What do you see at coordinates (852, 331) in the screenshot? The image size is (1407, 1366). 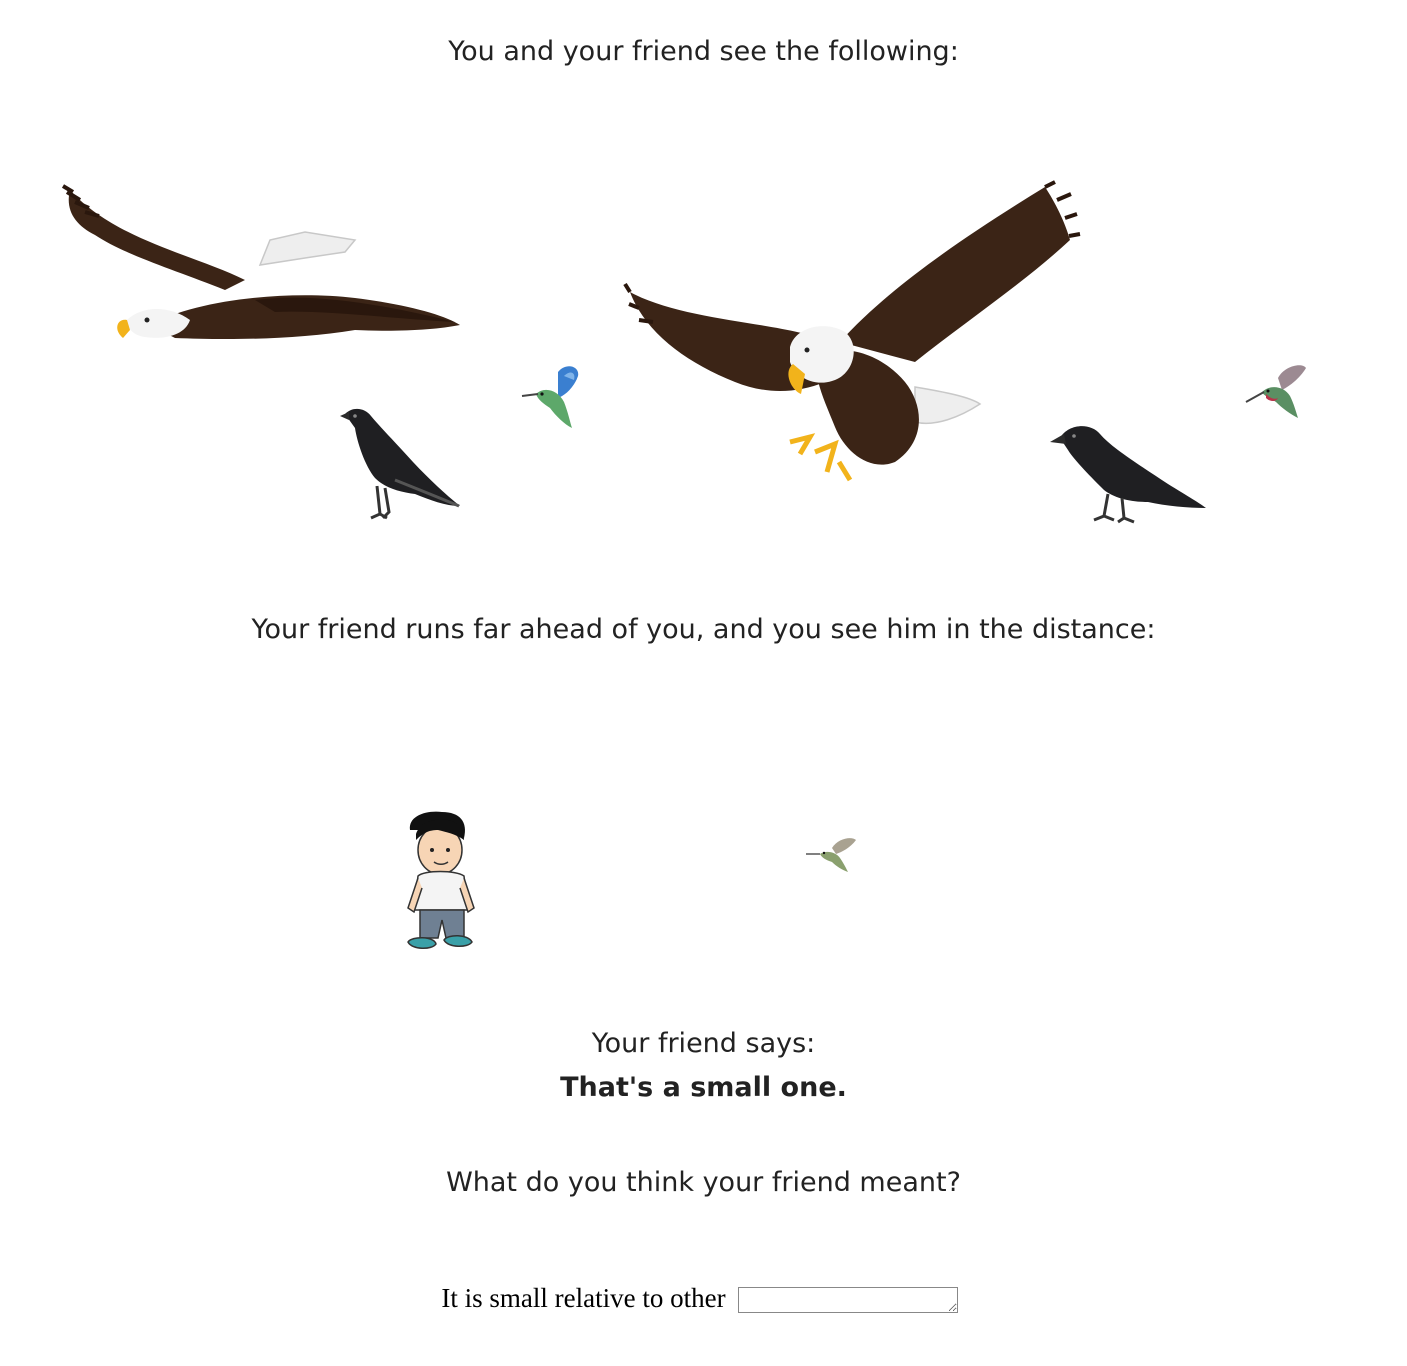 I see `eagle-landing-image` at bounding box center [852, 331].